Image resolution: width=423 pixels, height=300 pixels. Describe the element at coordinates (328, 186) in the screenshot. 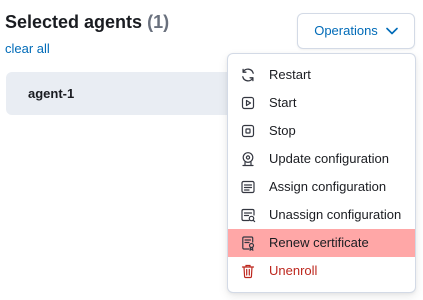

I see `menu-item-label: Assign configuration` at that location.